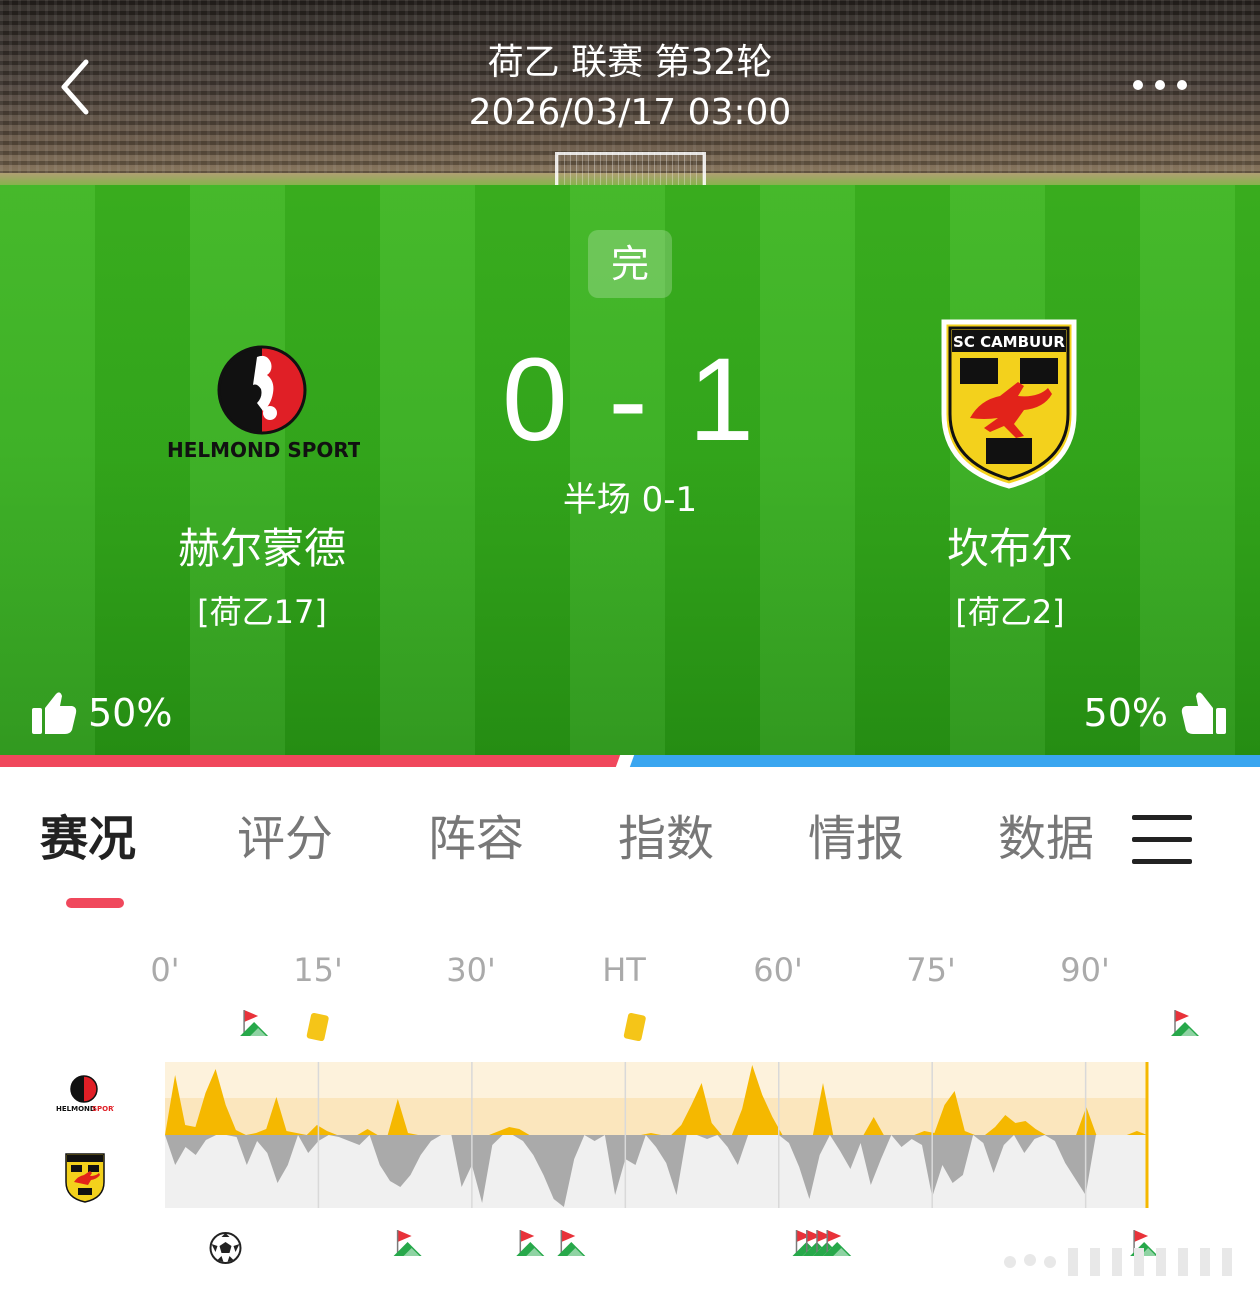 The height and width of the screenshot is (1293, 1260). What do you see at coordinates (262, 612) in the screenshot?
I see `home-team-rank: [荷乙17]` at bounding box center [262, 612].